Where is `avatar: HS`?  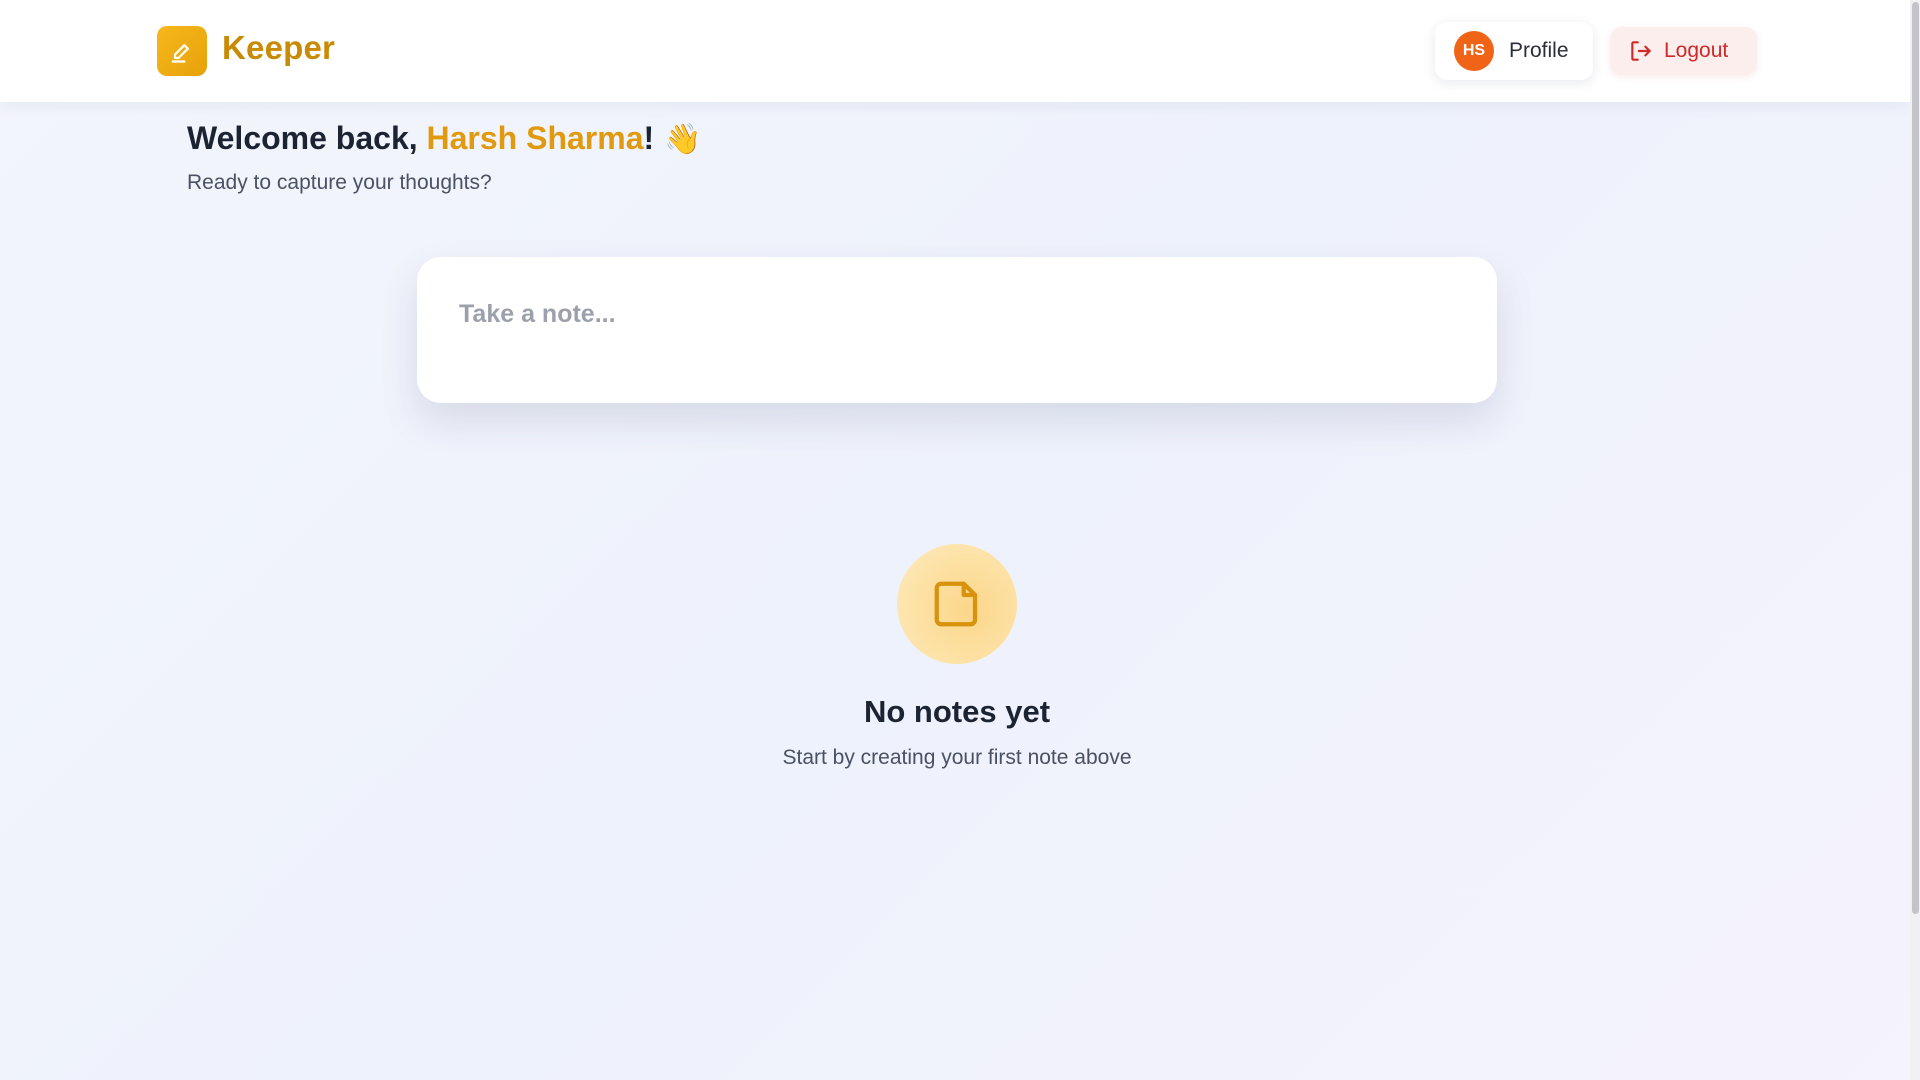
avatar: HS is located at coordinates (1474, 51).